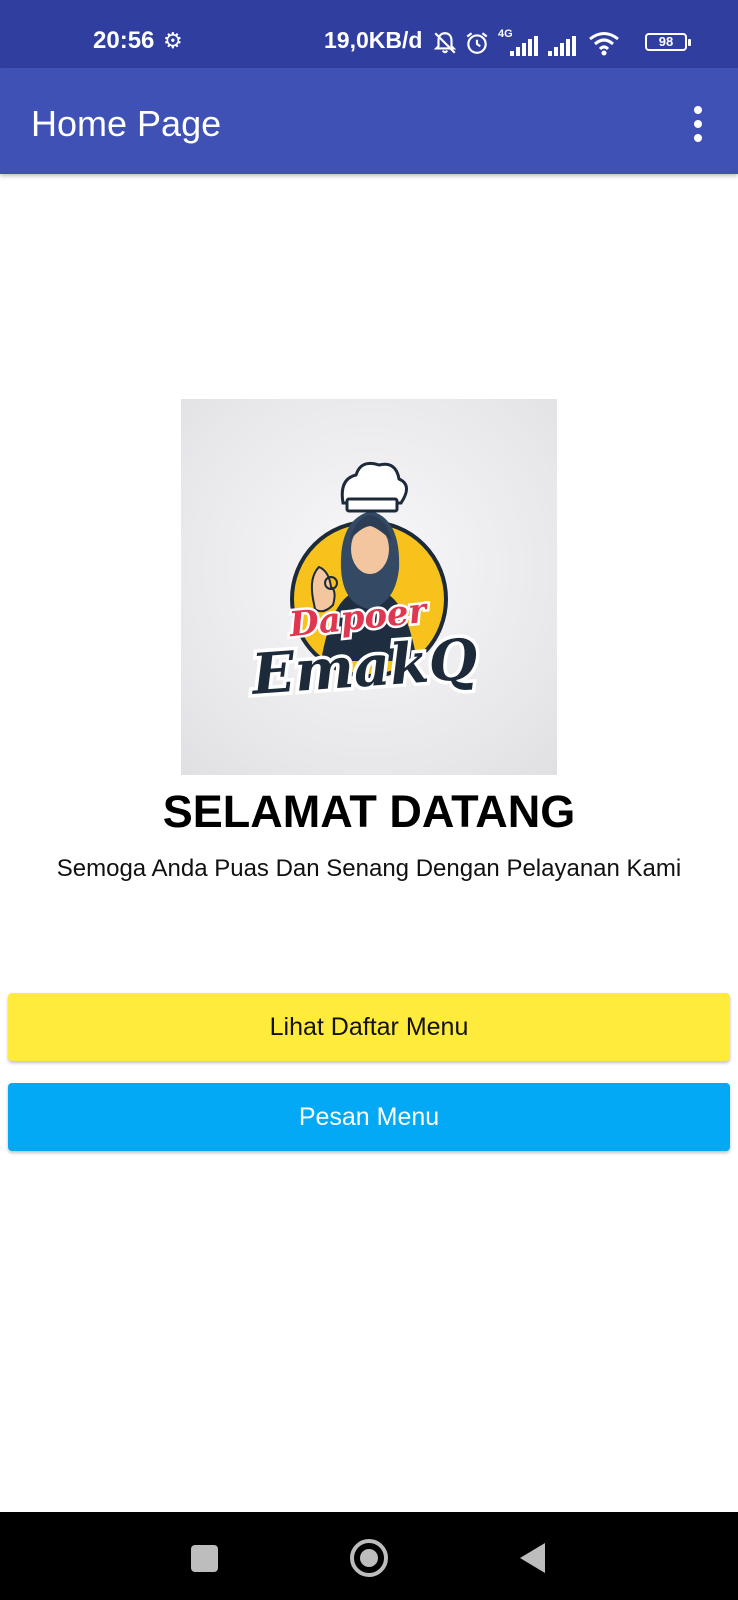  I want to click on dapoer-emakq-logo: Dapoer EmakQ, so click(369, 587).